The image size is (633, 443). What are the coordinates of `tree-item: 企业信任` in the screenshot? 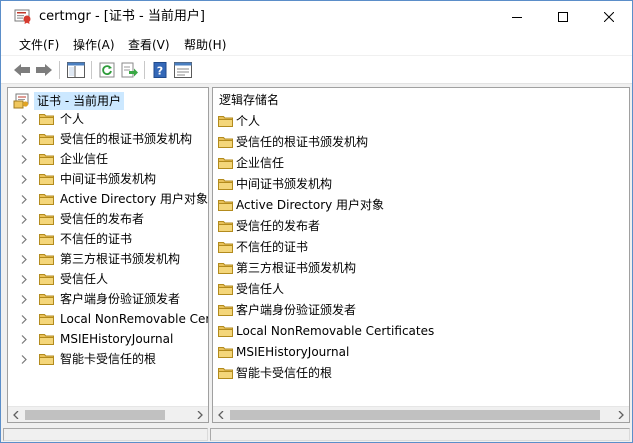 It's located at (63, 159).